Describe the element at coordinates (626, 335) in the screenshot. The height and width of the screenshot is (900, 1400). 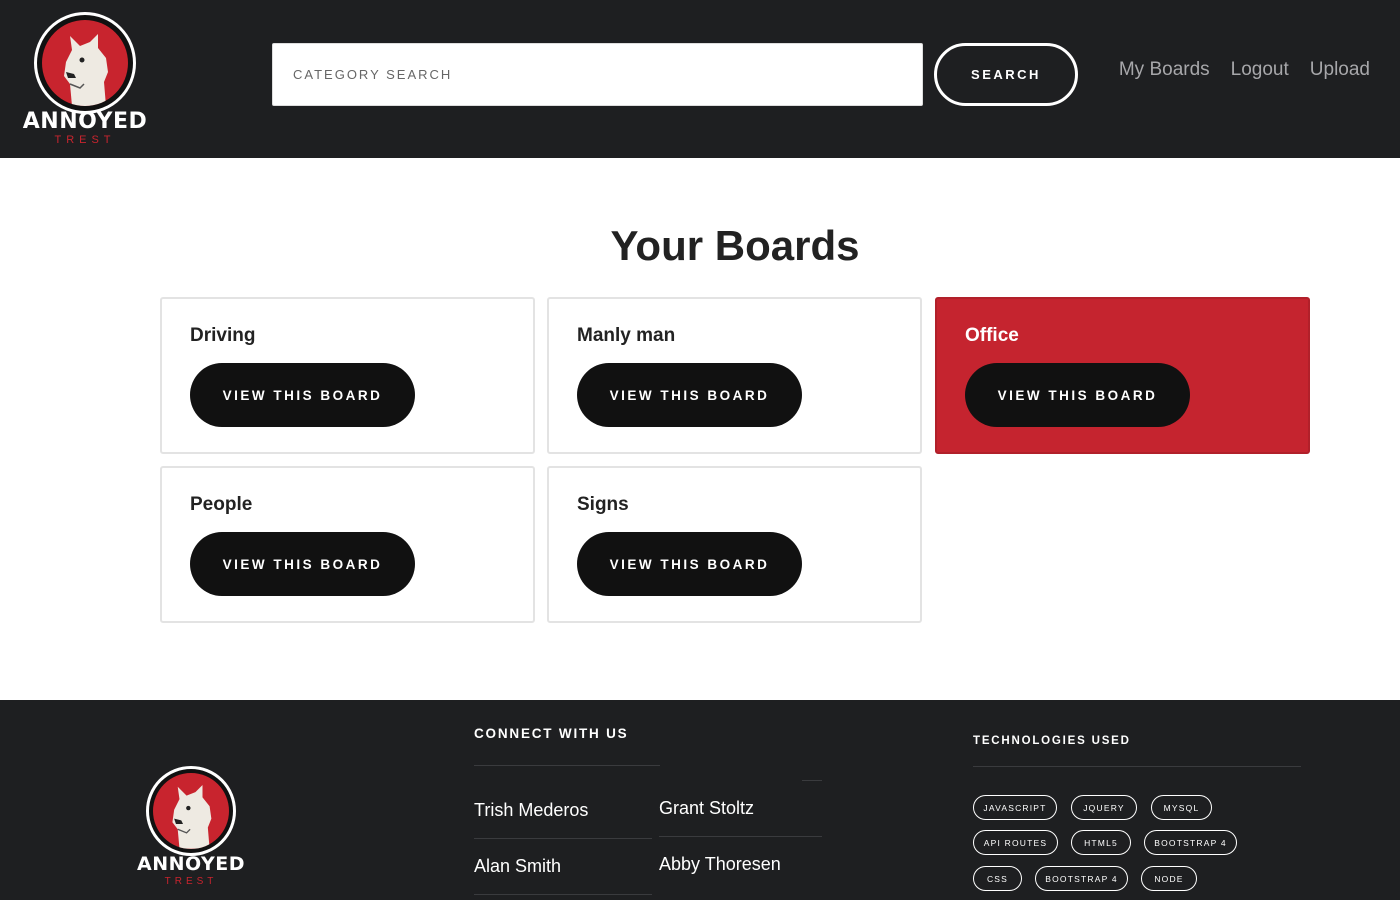
I see `board-title: Manly man` at that location.